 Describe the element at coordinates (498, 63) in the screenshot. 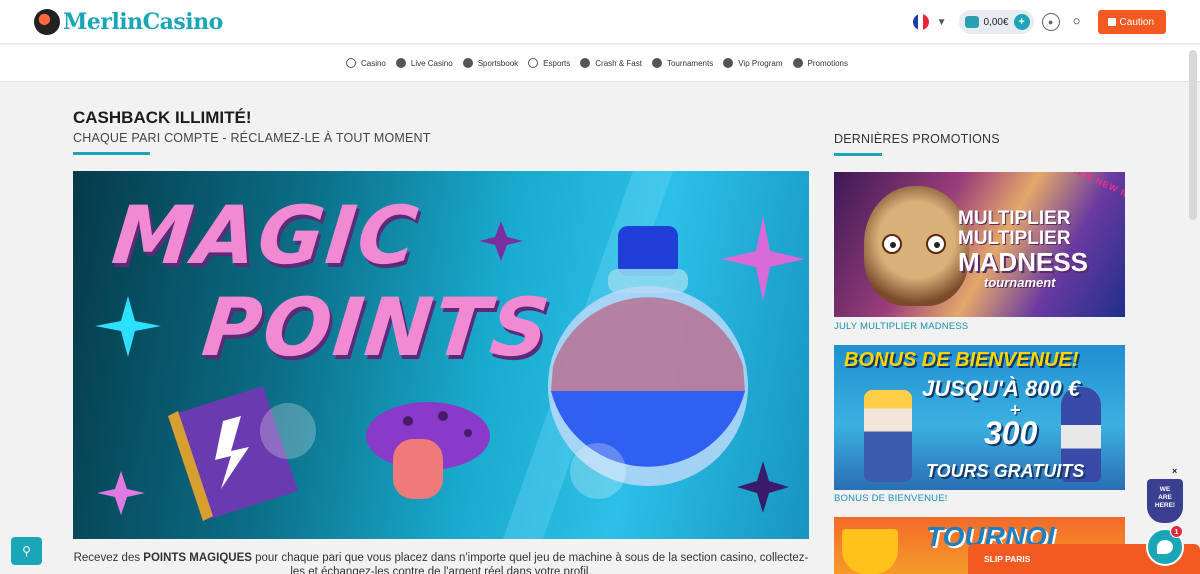

I see `nav-label: Sportsbook` at that location.